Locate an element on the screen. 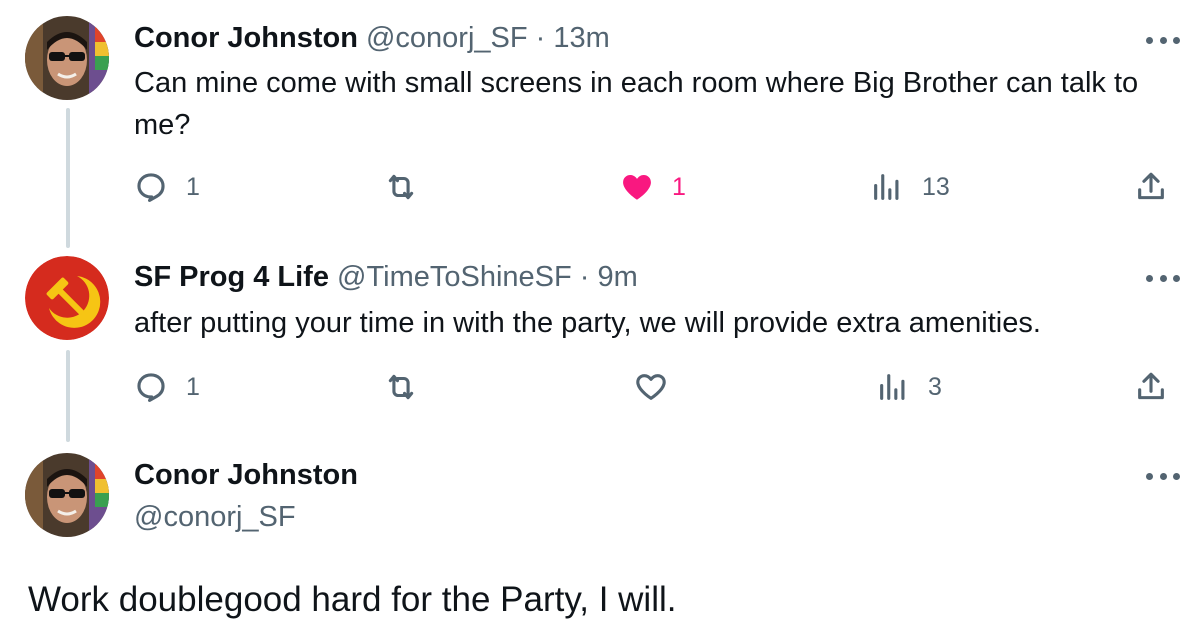  action-bar: 1 1 13 is located at coordinates (654, 187).